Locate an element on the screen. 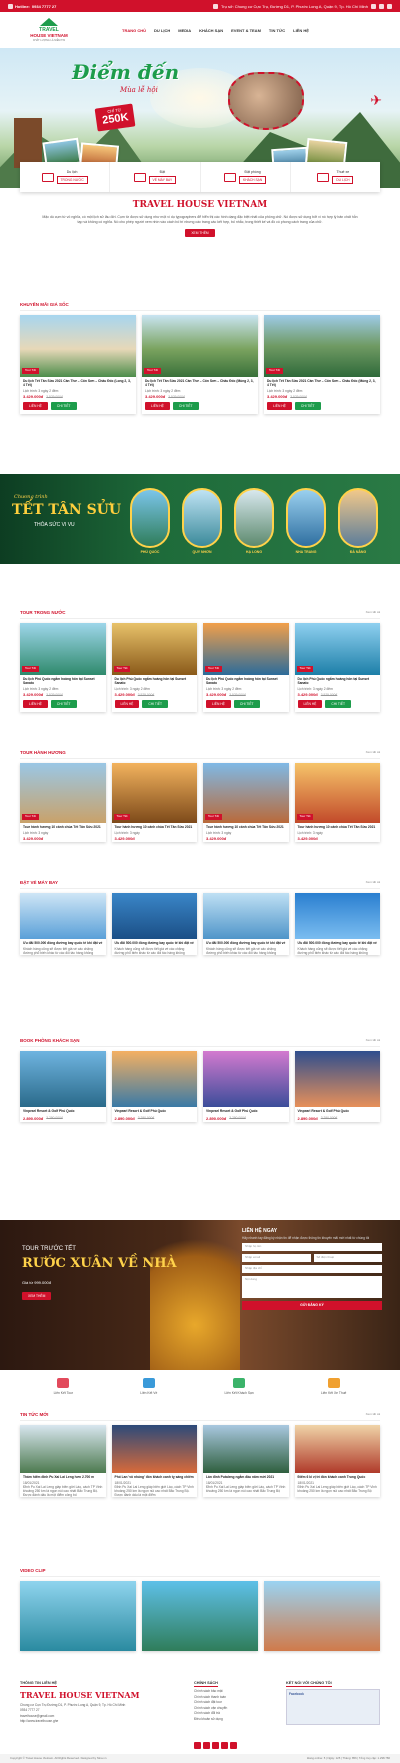 The height and width of the screenshot is (1763, 400). link-tour: Liên Kết Tour is located at coordinates (63, 1386).